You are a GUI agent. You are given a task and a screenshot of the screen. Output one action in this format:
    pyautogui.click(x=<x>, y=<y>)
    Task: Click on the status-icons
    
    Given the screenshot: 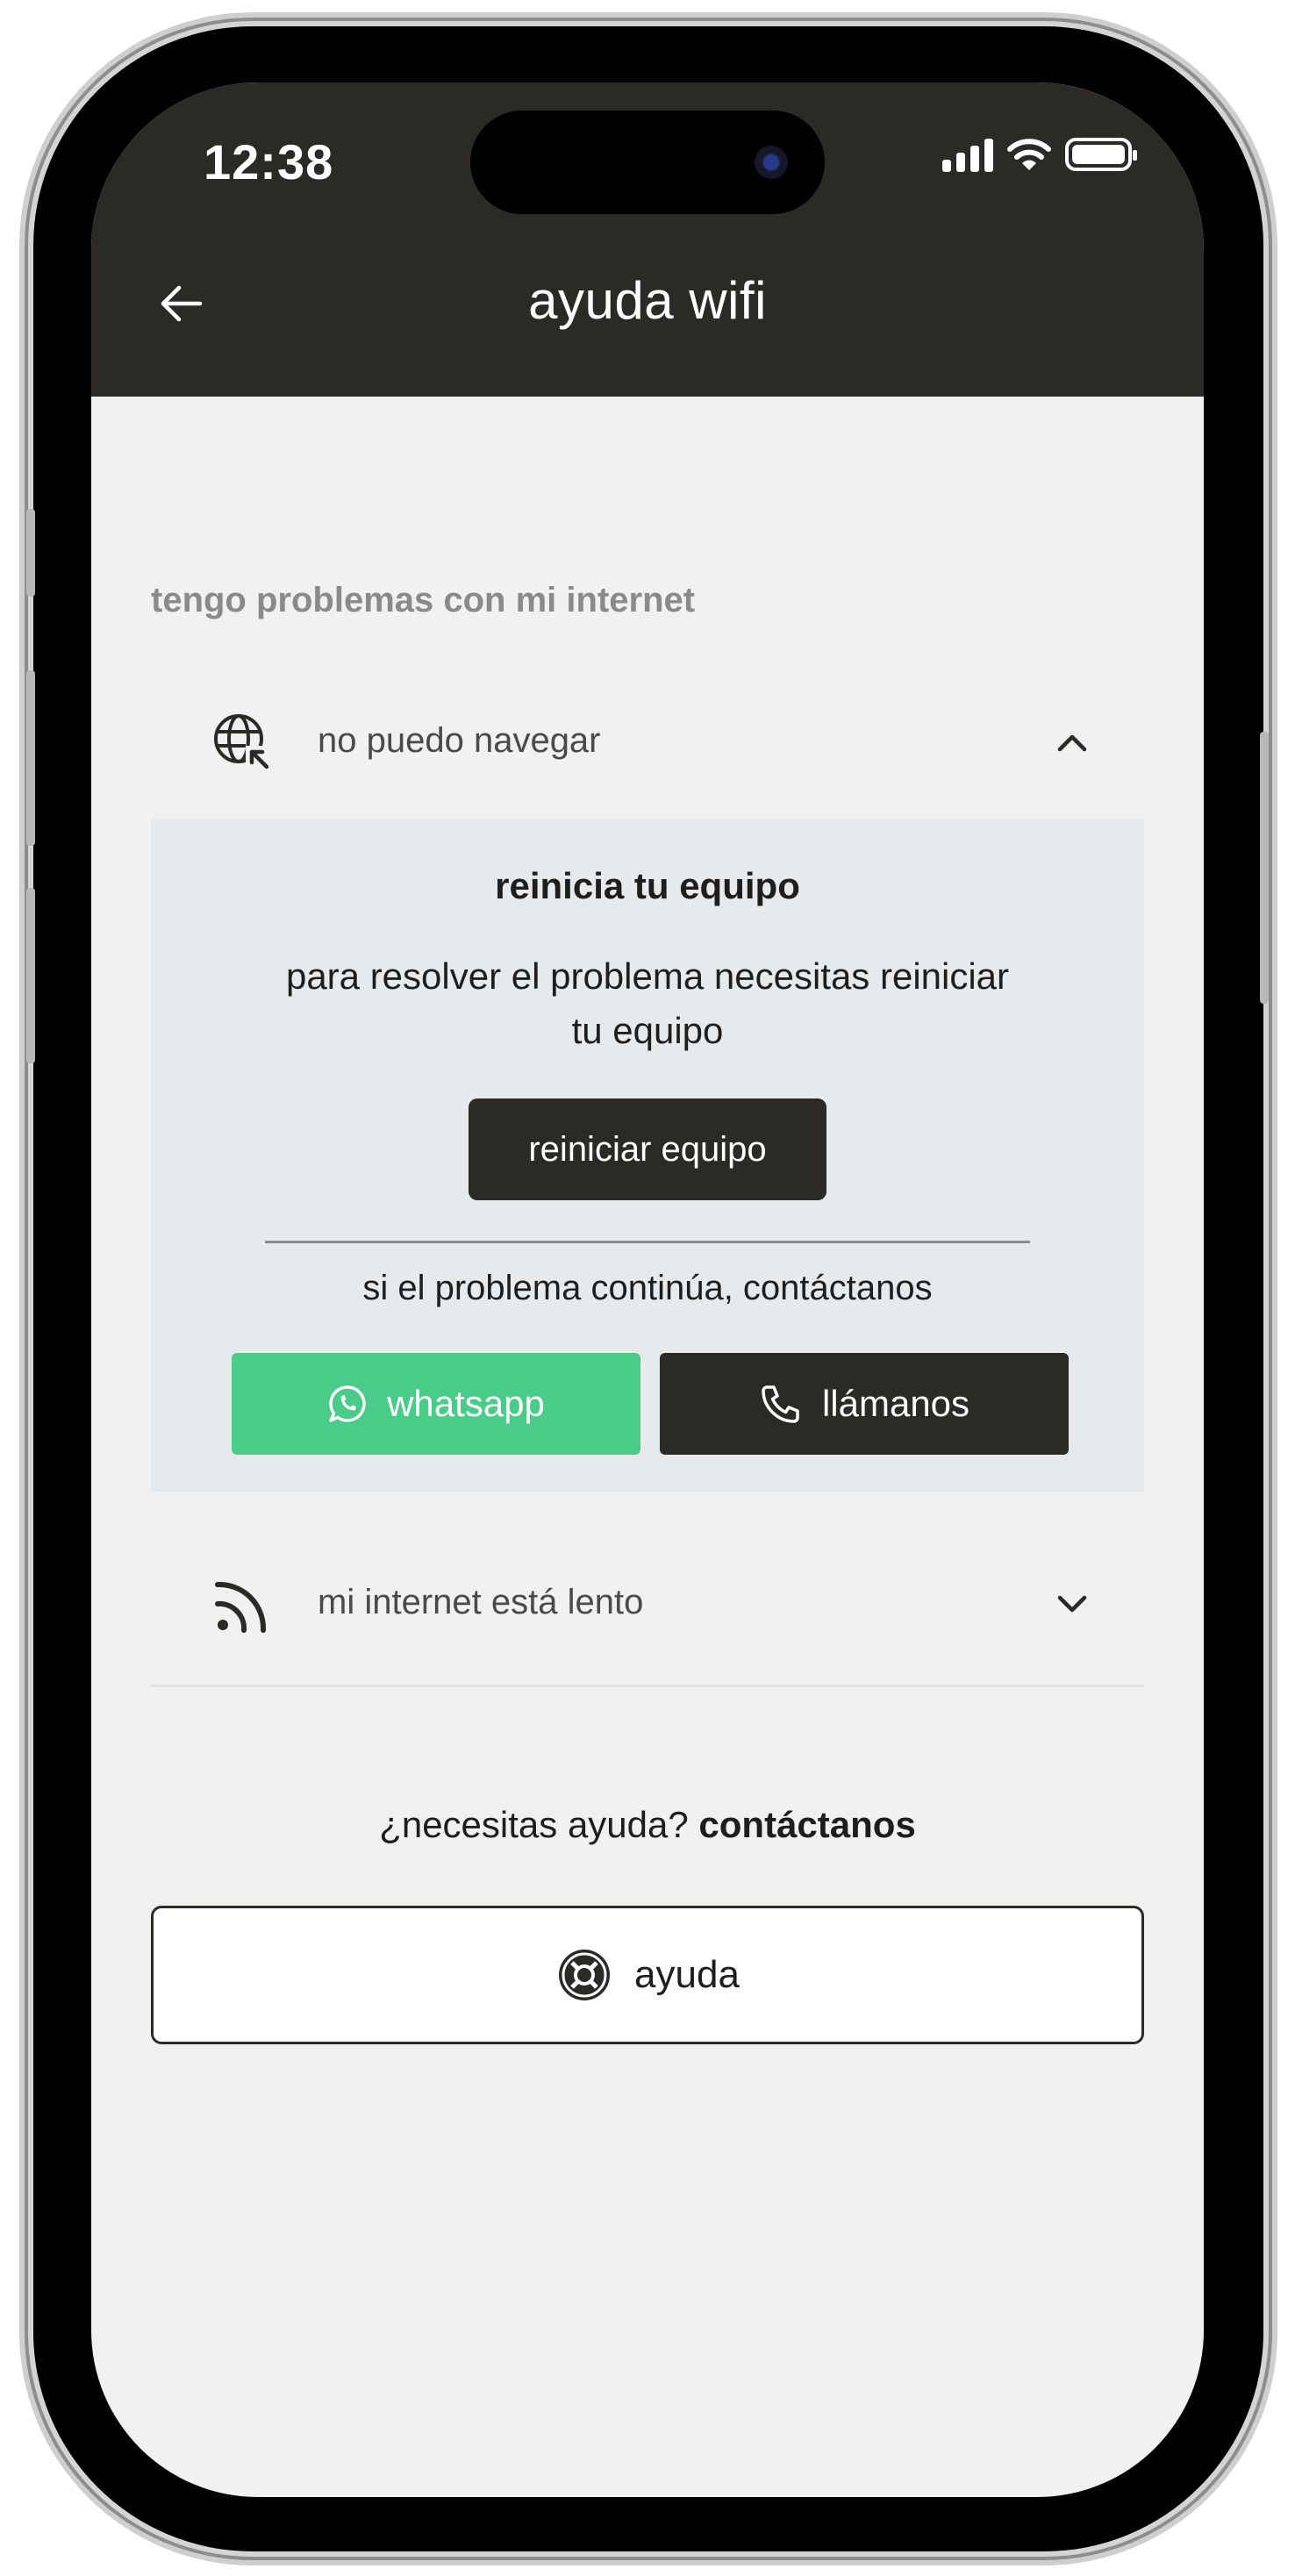 What is the action you would take?
    pyautogui.click(x=1040, y=154)
    